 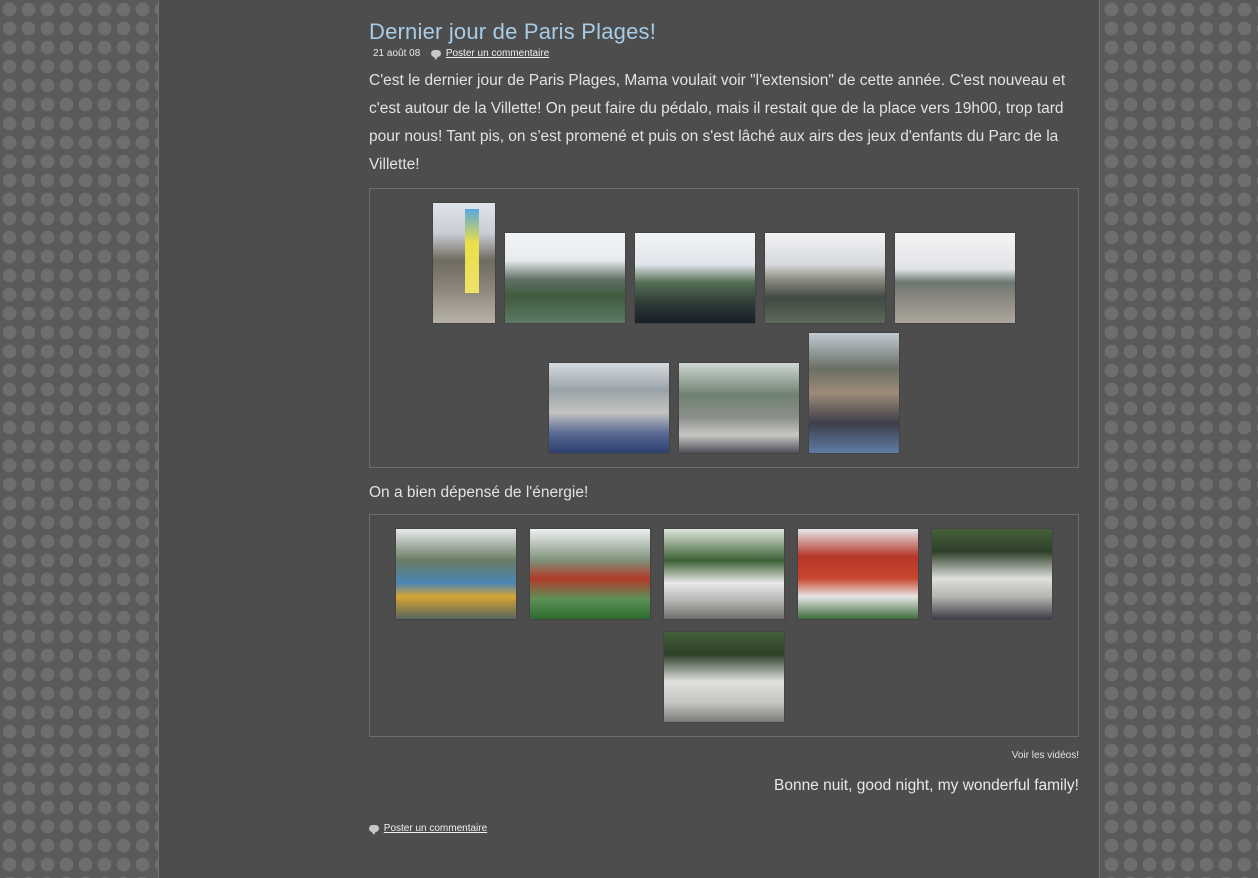 What do you see at coordinates (479, 492) in the screenshot?
I see `gallery-caption: On a bien dépensé de l'énergie!` at bounding box center [479, 492].